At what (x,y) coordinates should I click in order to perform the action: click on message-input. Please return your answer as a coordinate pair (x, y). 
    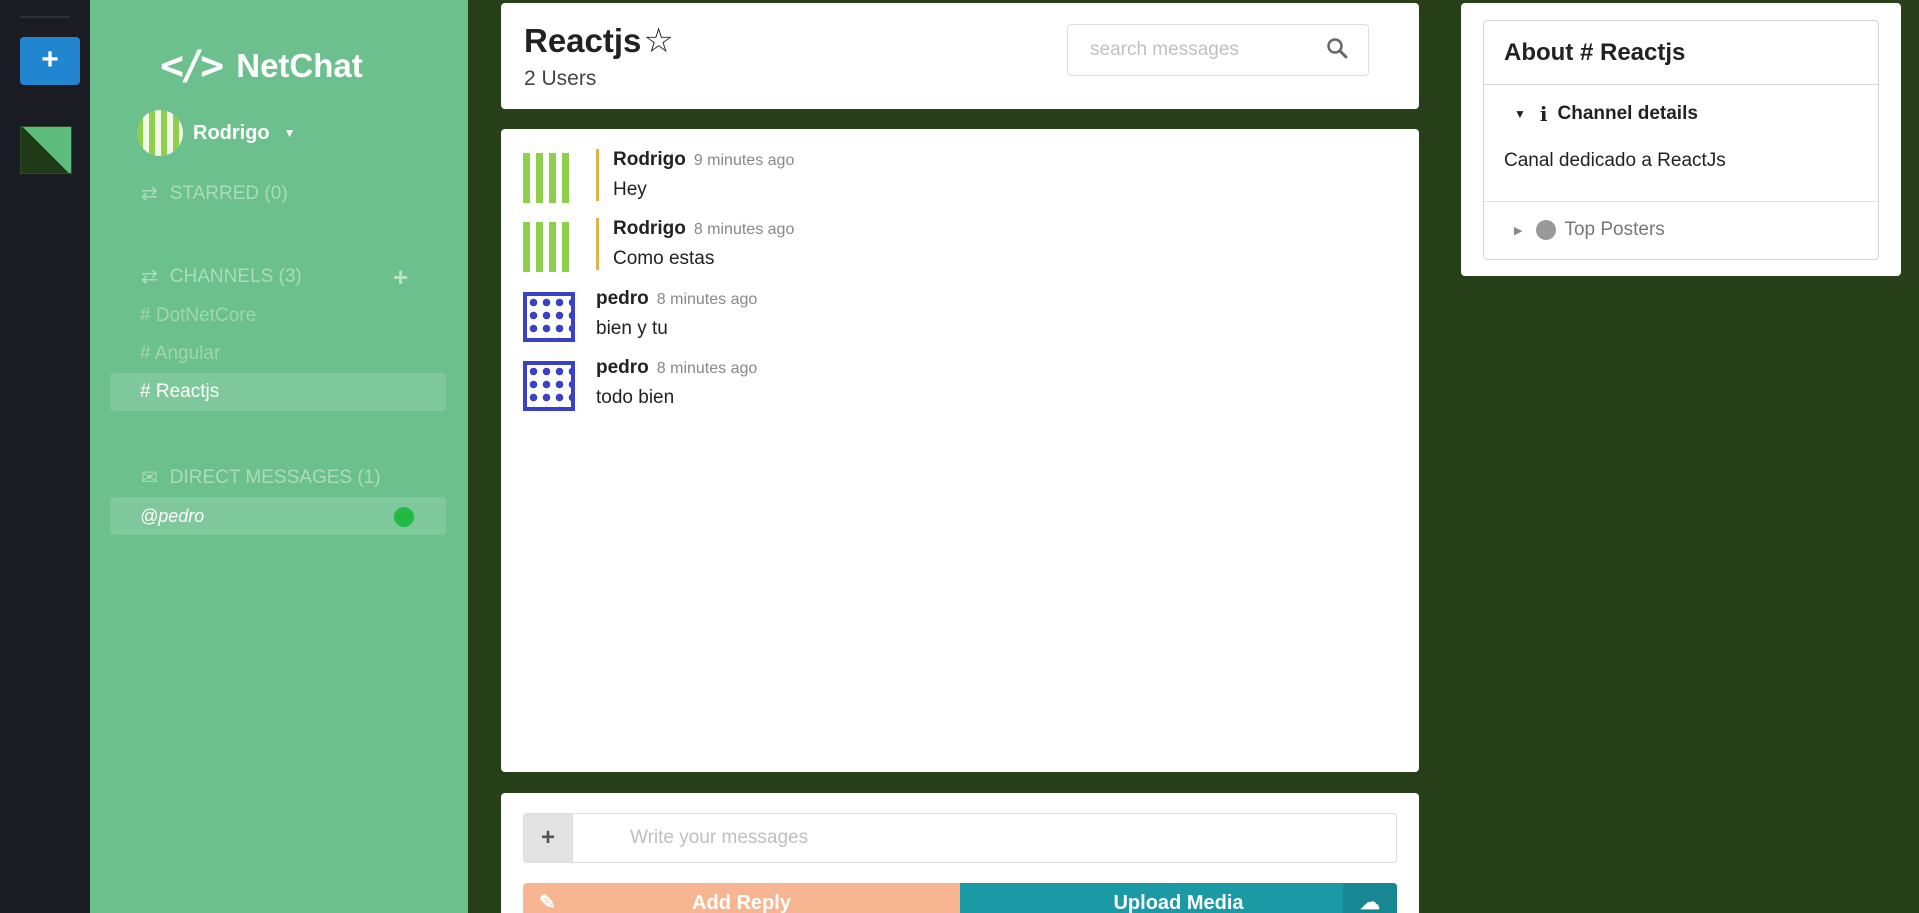
    Looking at the image, I should click on (985, 838).